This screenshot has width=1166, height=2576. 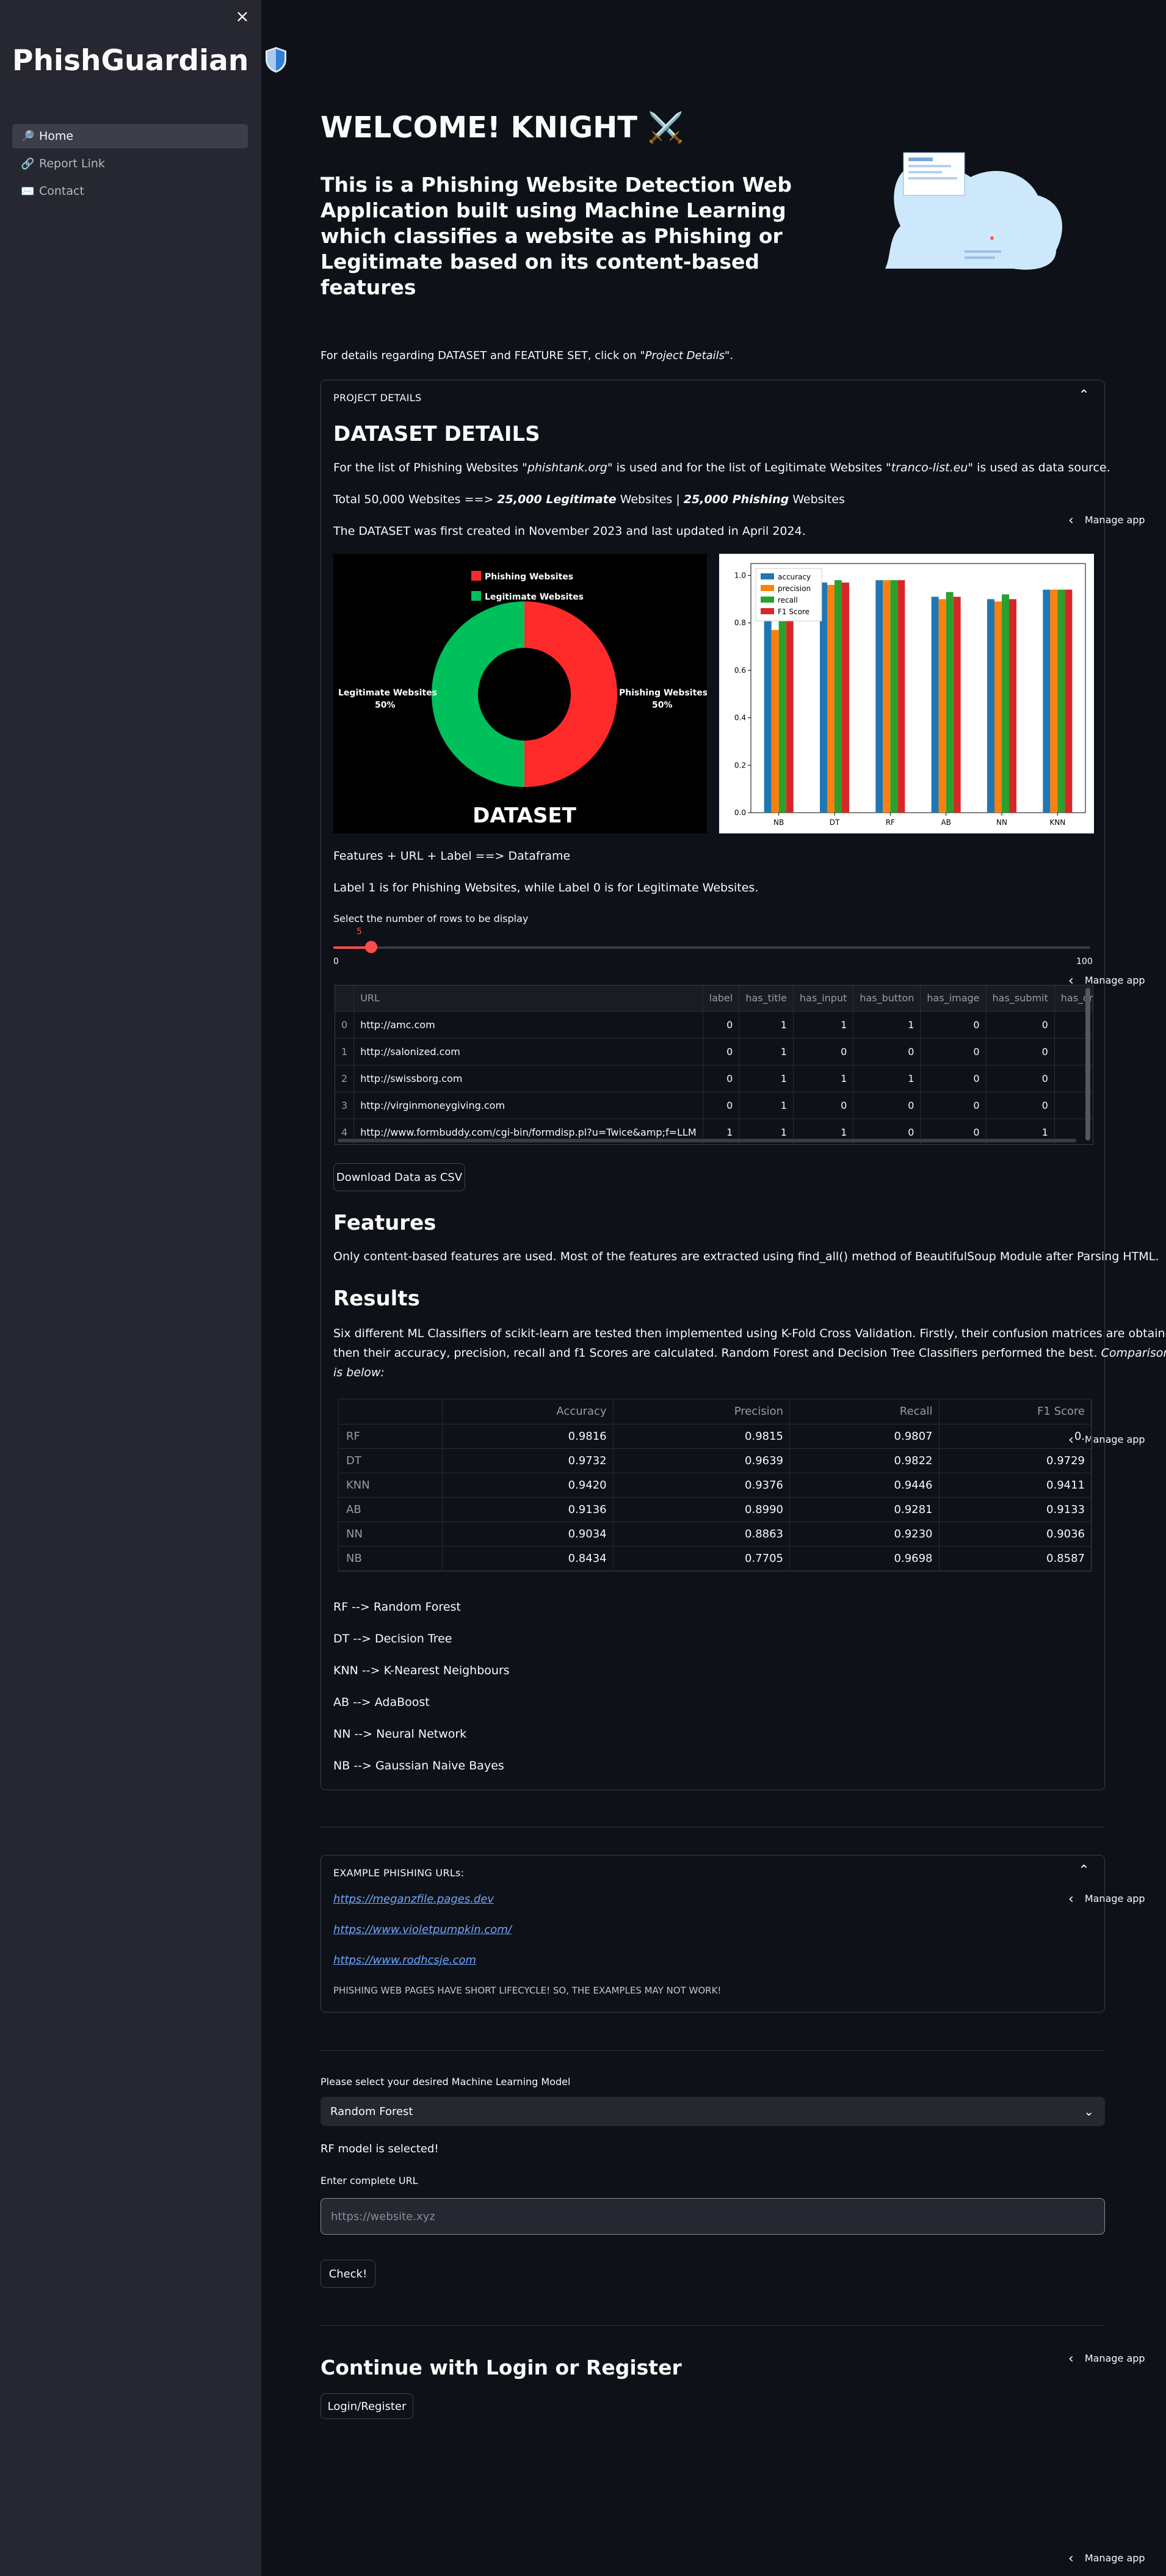 I want to click on sidebar-item-home: 🔎 Home, so click(x=130, y=136).